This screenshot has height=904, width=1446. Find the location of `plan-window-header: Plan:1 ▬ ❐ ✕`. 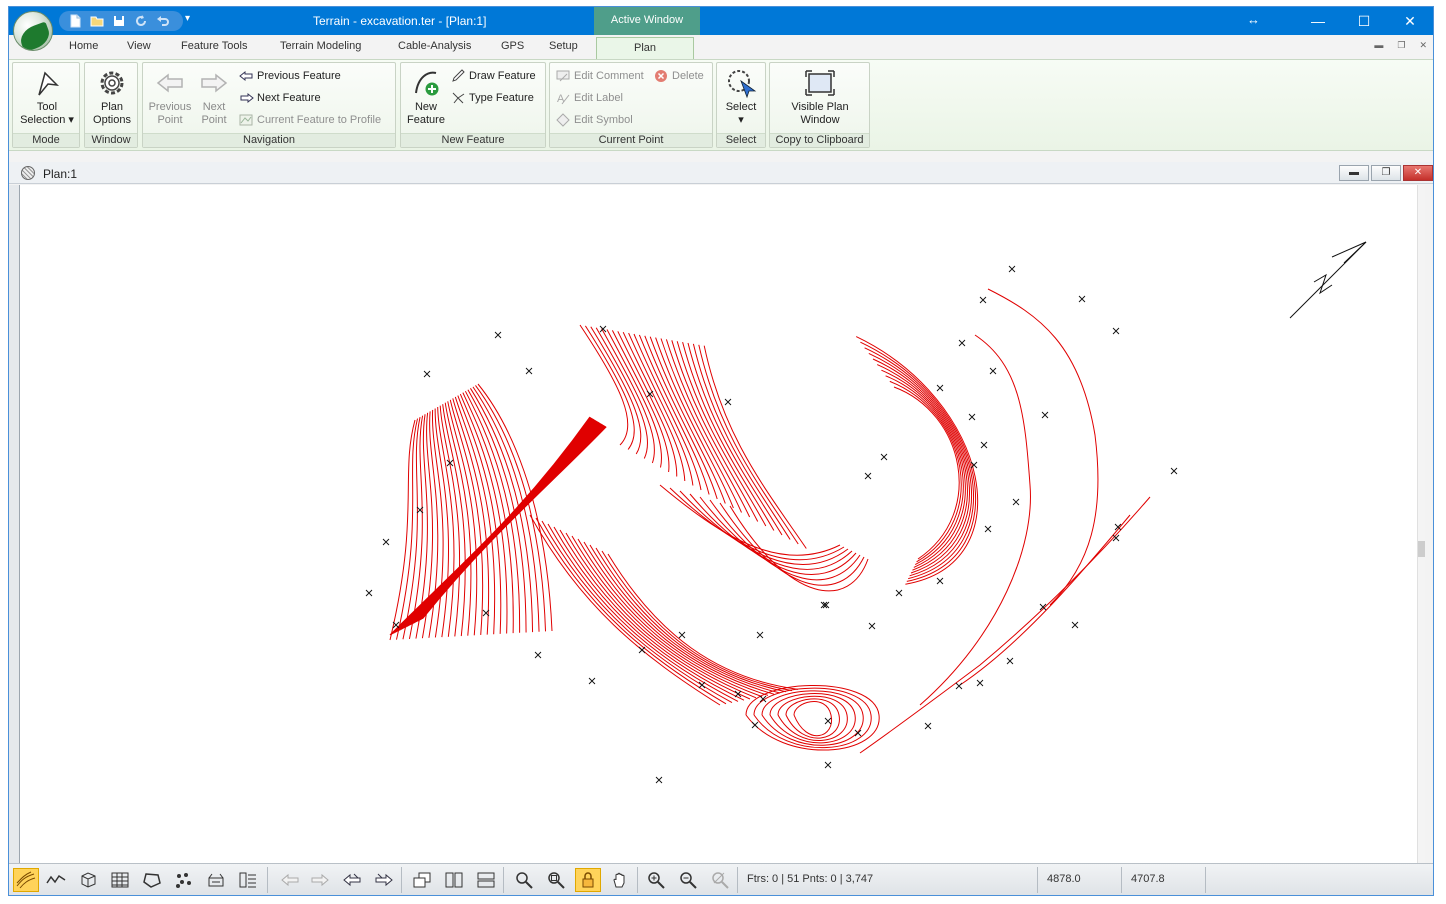

plan-window-header: Plan:1 ▬ ❐ ✕ is located at coordinates (721, 173).